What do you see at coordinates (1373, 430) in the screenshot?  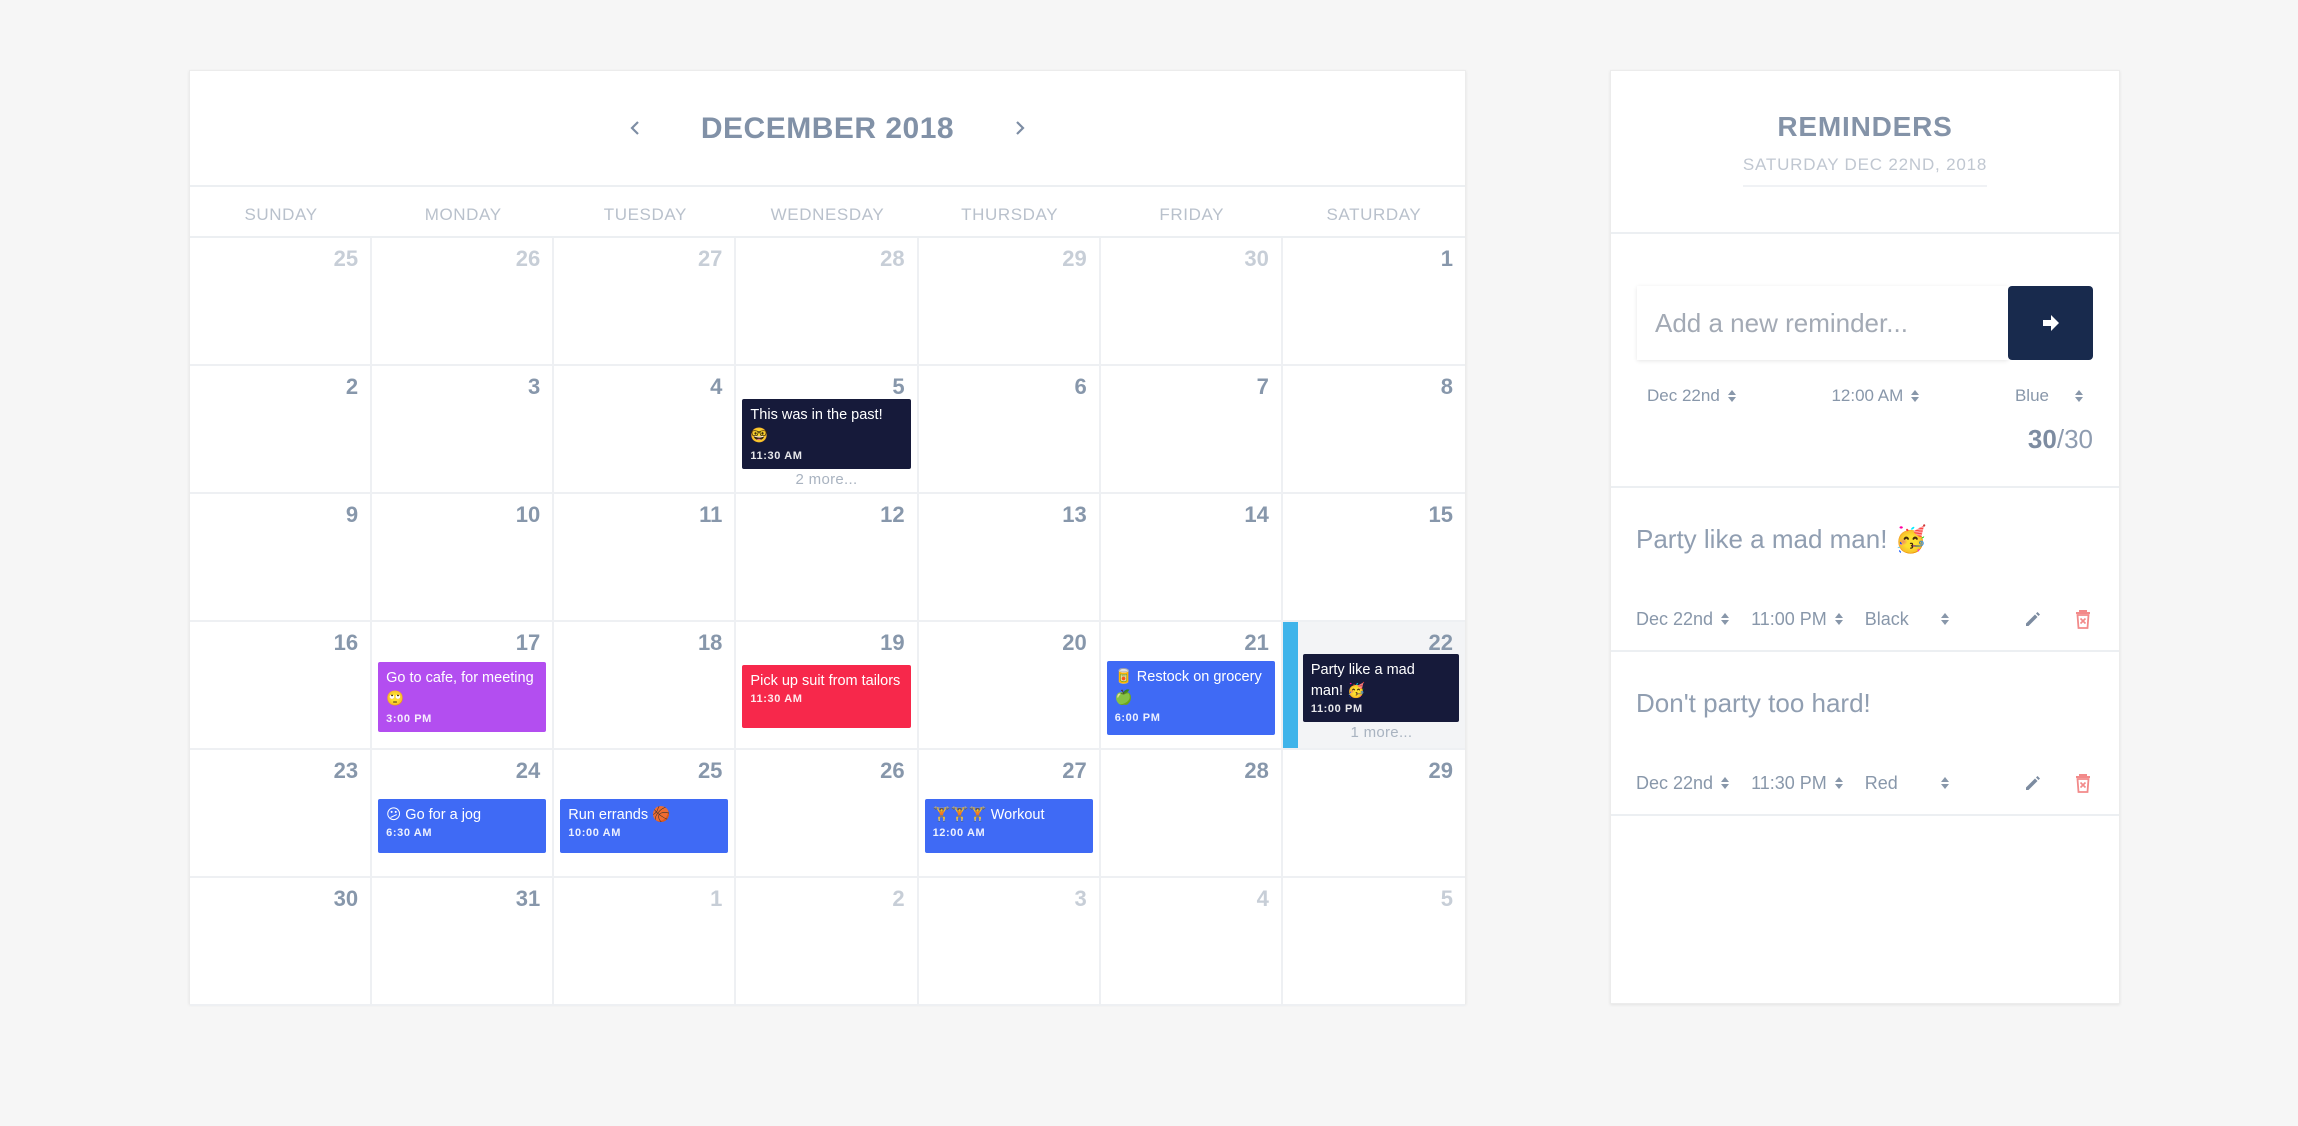 I see `day-cell: 8` at bounding box center [1373, 430].